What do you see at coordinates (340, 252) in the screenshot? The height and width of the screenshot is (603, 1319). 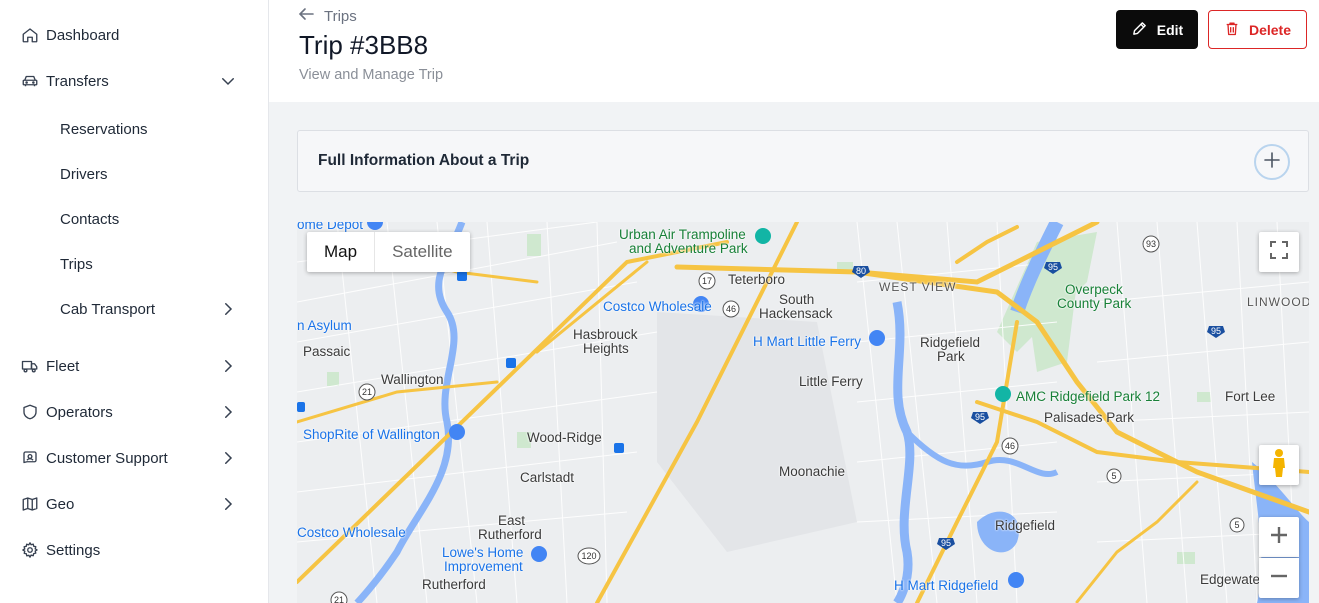 I see `map-type-map-button: Map` at bounding box center [340, 252].